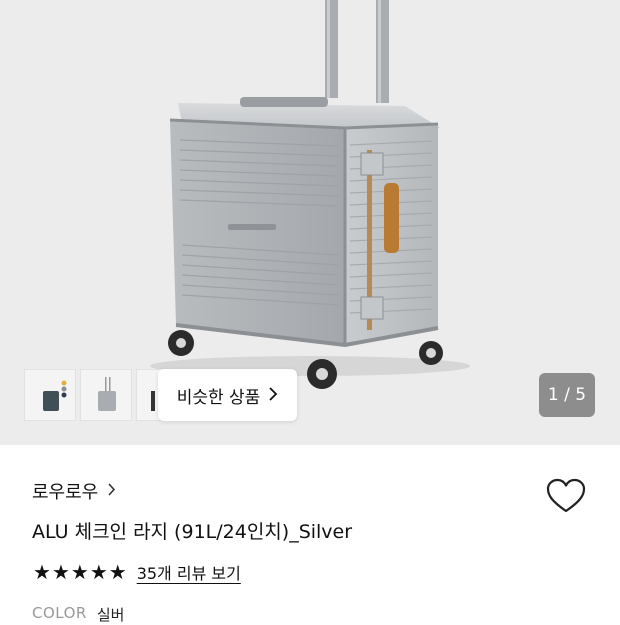 The height and width of the screenshot is (625, 620). I want to click on similar-products-button: 비슷한 상품, so click(227, 395).